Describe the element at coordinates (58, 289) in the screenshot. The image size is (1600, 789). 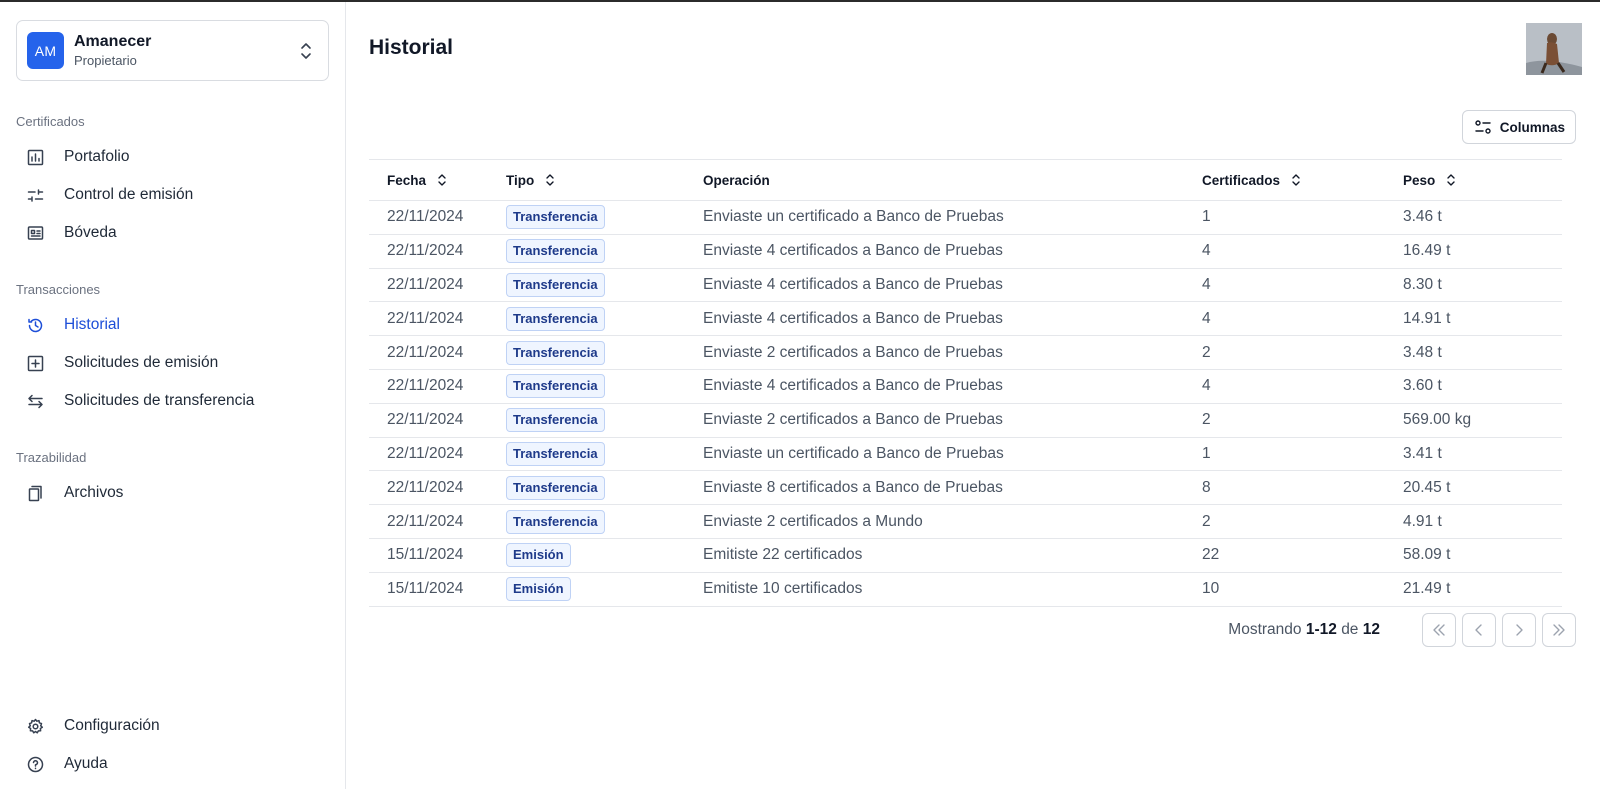
I see `sidebar-section-title: Transacciones` at that location.